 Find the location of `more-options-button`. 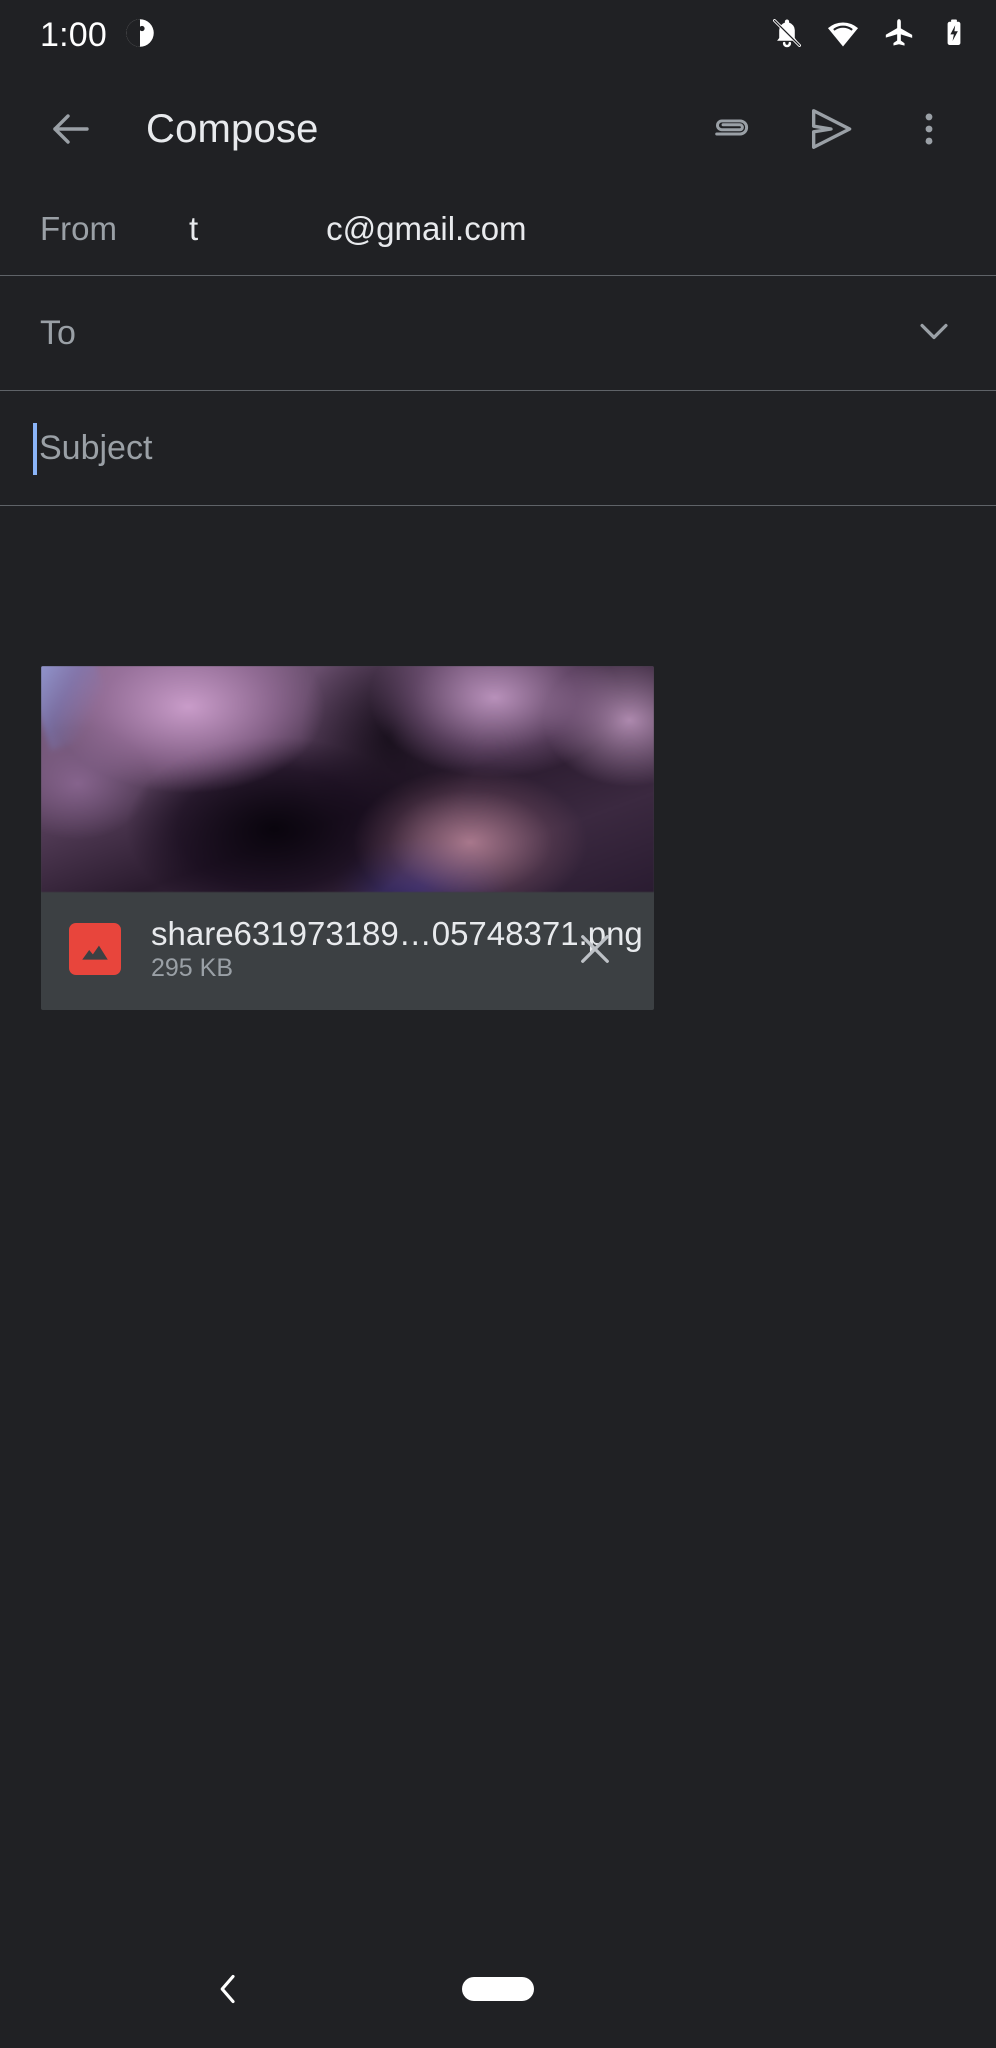

more-options-button is located at coordinates (929, 129).